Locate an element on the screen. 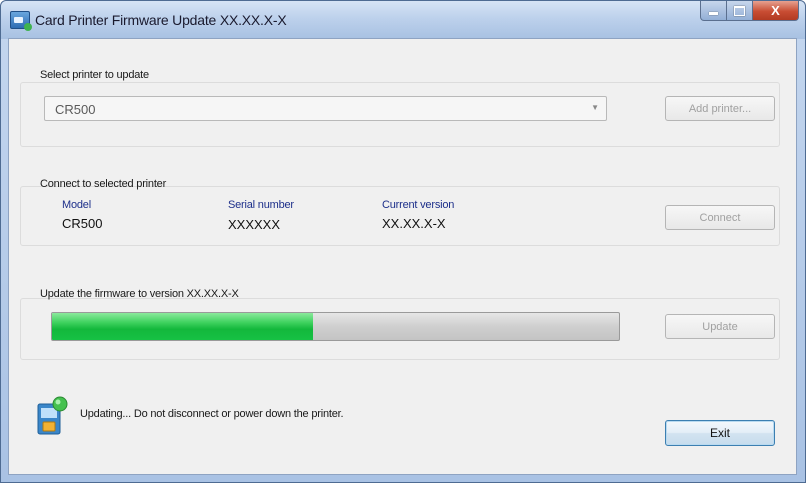 This screenshot has width=807, height=485. model-value: CR500 is located at coordinates (82, 223).